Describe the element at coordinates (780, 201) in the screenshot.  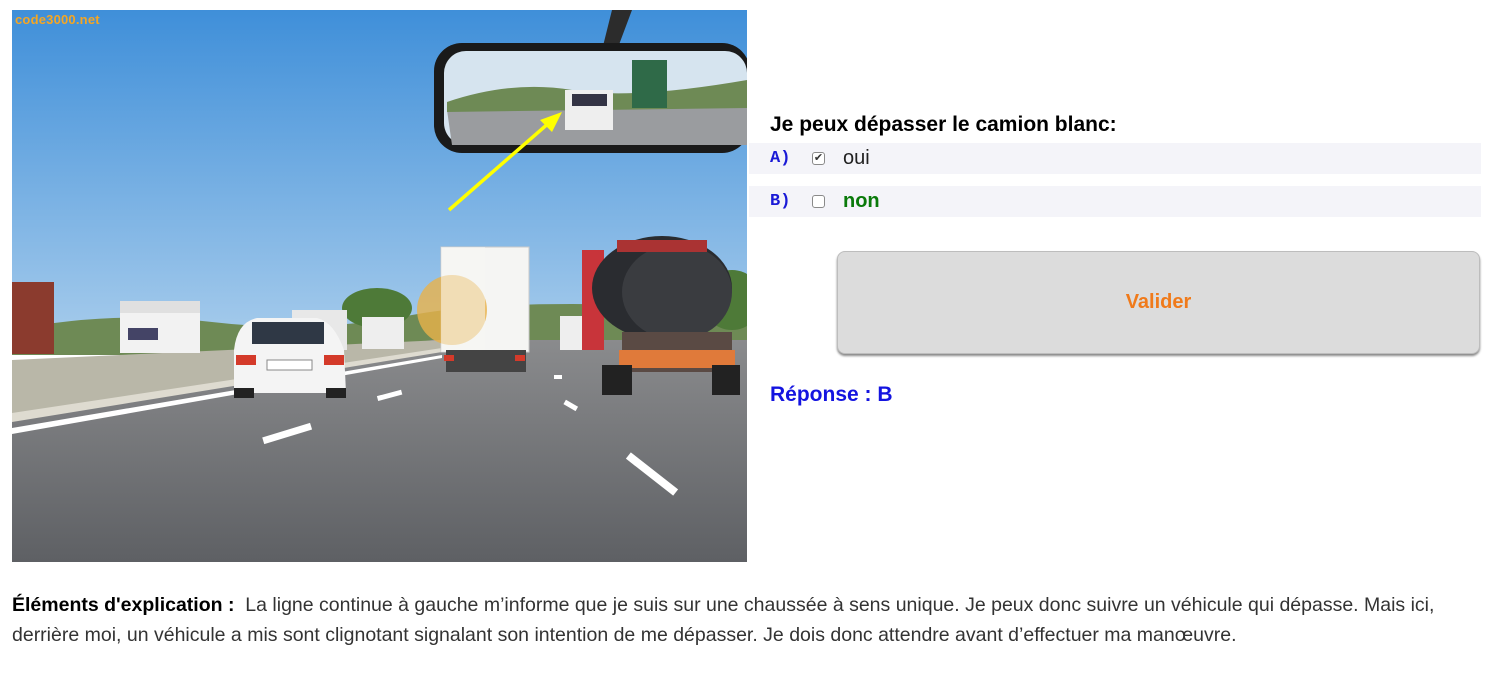
I see `answer-letter-b: B)` at that location.